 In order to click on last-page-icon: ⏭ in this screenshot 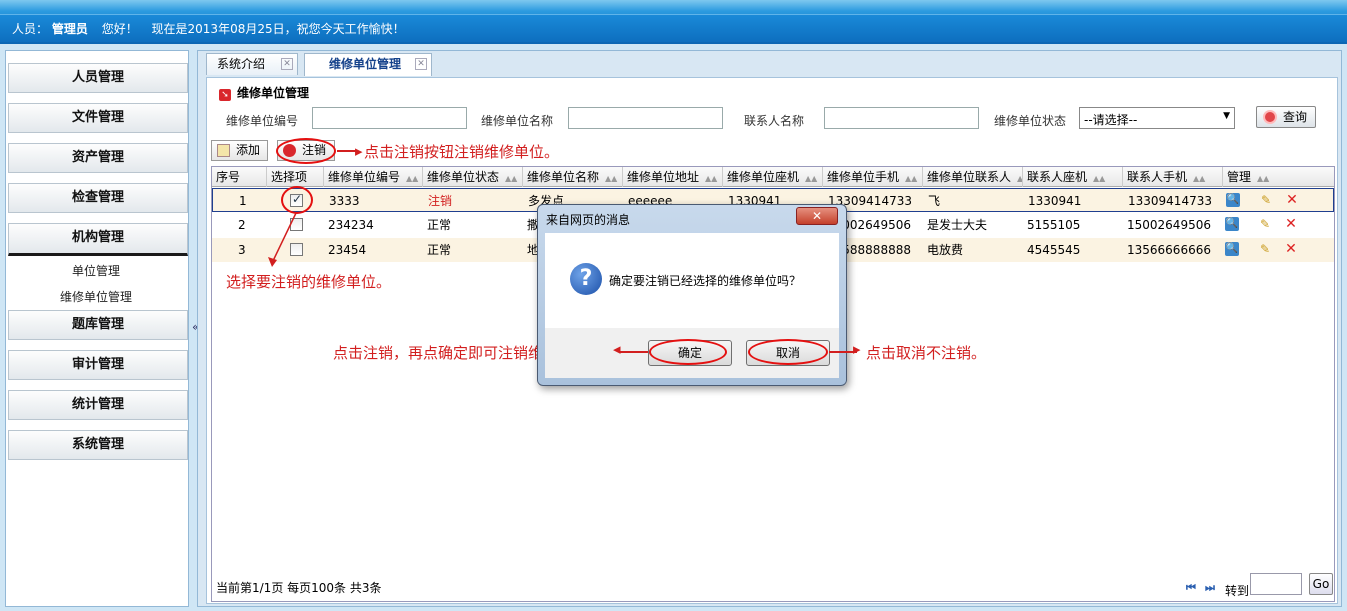, I will do `click(1210, 588)`.